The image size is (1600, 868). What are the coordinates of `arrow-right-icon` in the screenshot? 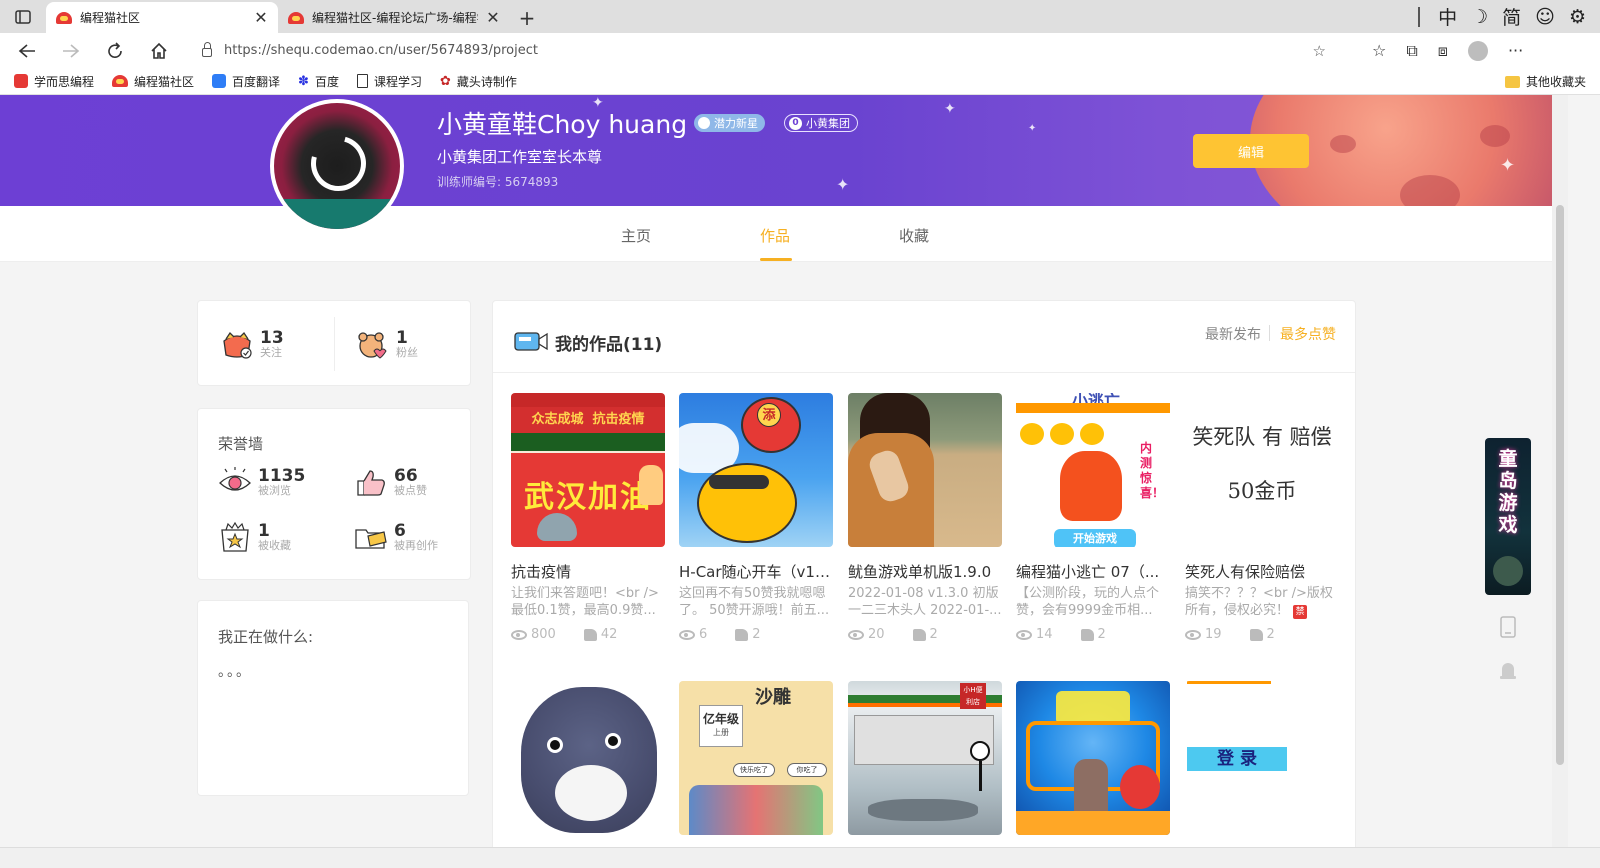 It's located at (71, 50).